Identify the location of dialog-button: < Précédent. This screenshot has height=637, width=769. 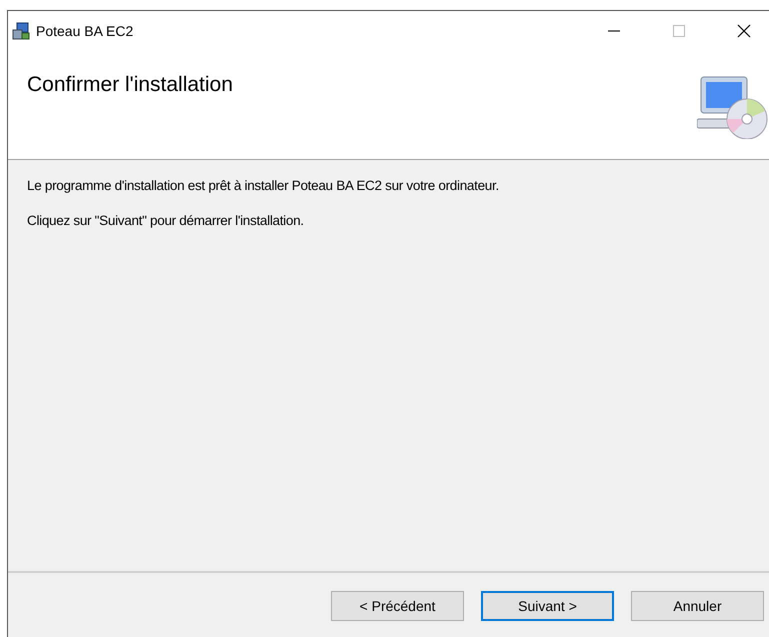
(397, 605).